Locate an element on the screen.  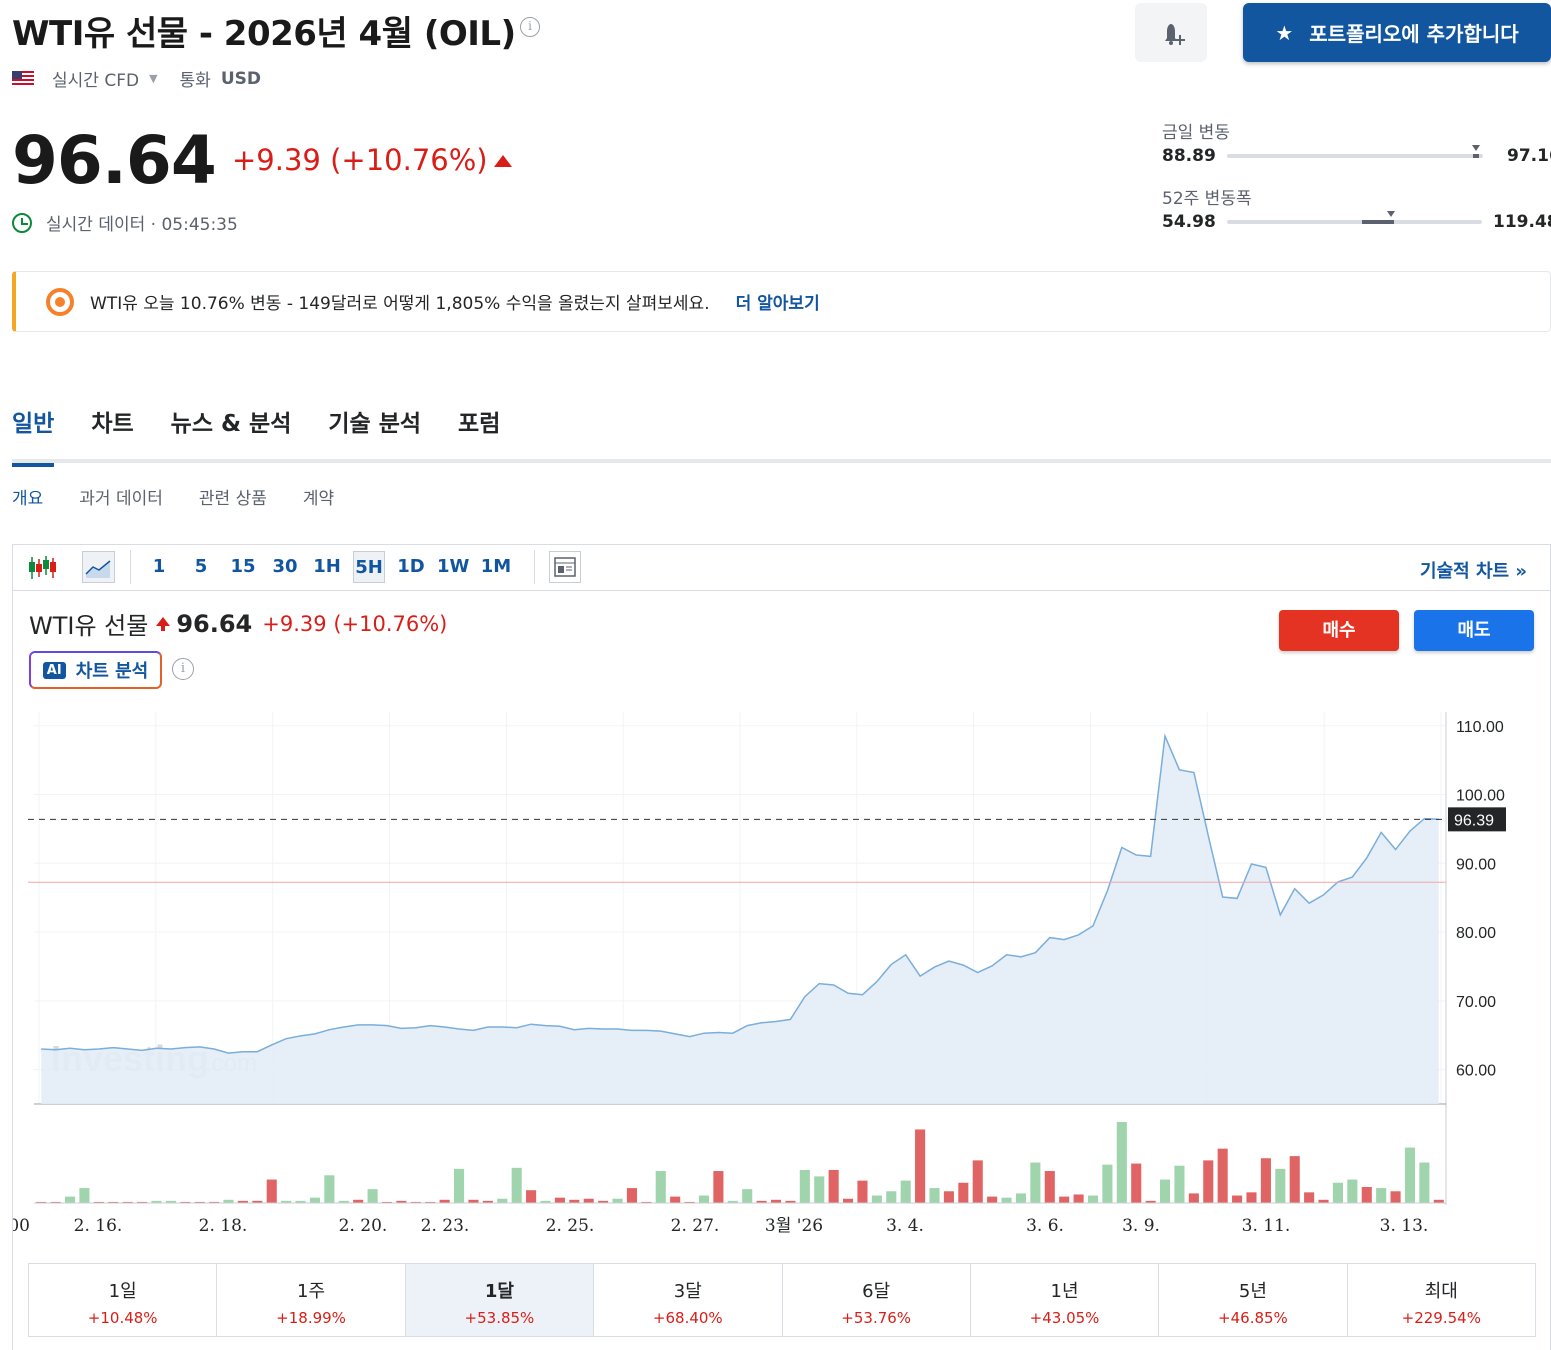
interval-1d: 1D is located at coordinates (411, 567).